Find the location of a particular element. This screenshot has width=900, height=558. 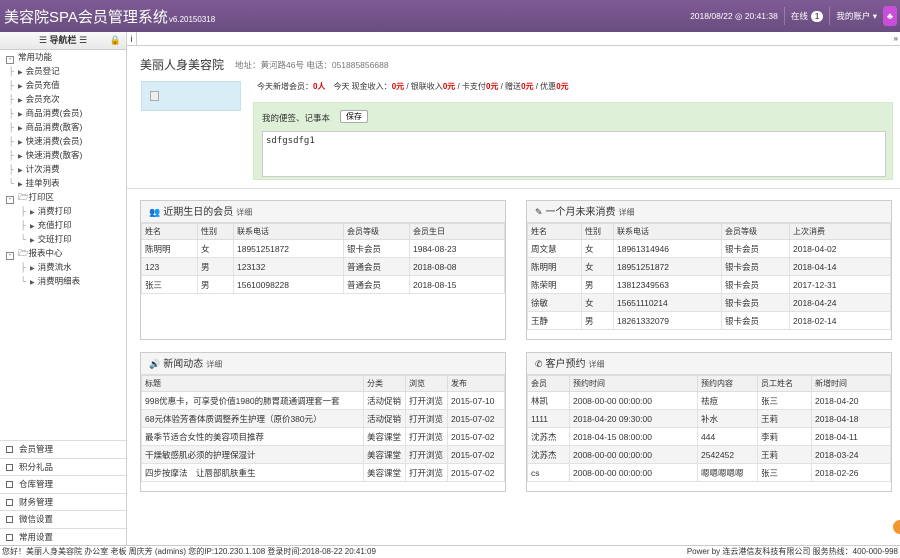

nav-item-member-register: ├ ▶ 会员登记 is located at coordinates (63, 71).